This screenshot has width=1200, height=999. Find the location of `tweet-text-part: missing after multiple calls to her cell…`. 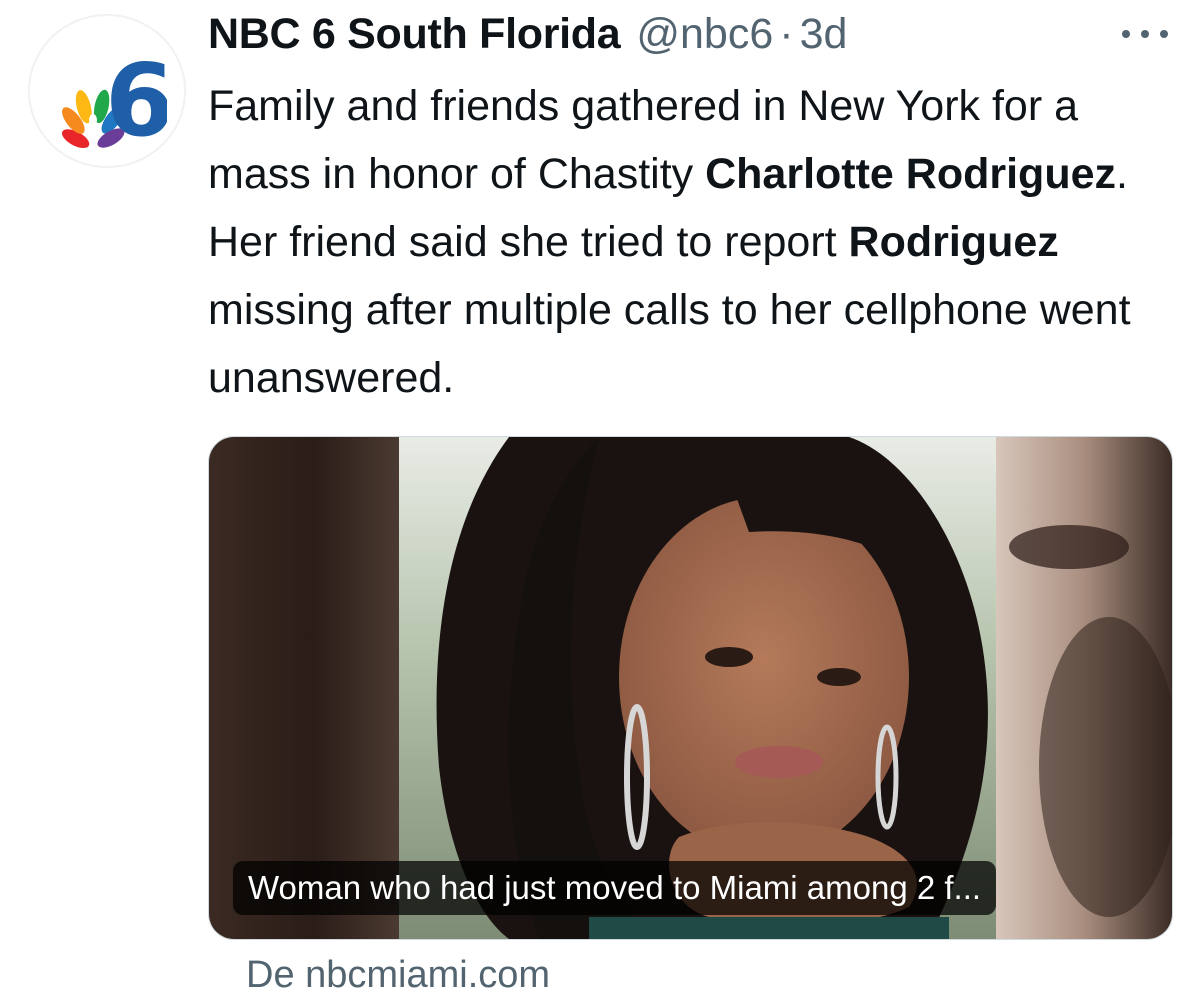

tweet-text-part: missing after multiple calls to her cell… is located at coordinates (669, 344).